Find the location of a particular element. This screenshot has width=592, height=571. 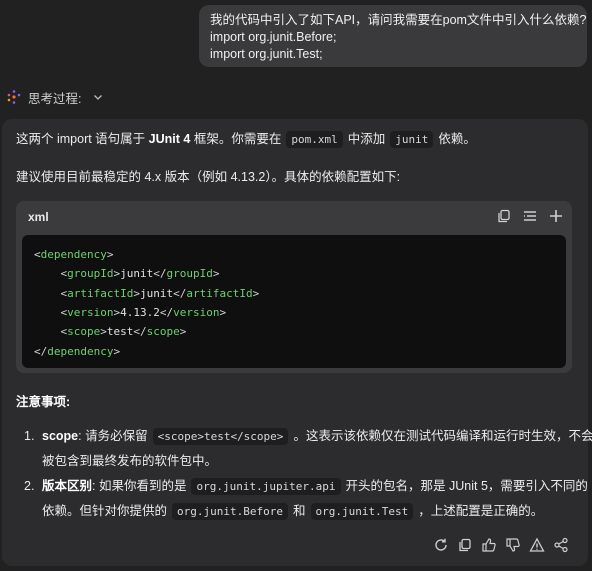

code-line: <dependency> is located at coordinates (73, 255).